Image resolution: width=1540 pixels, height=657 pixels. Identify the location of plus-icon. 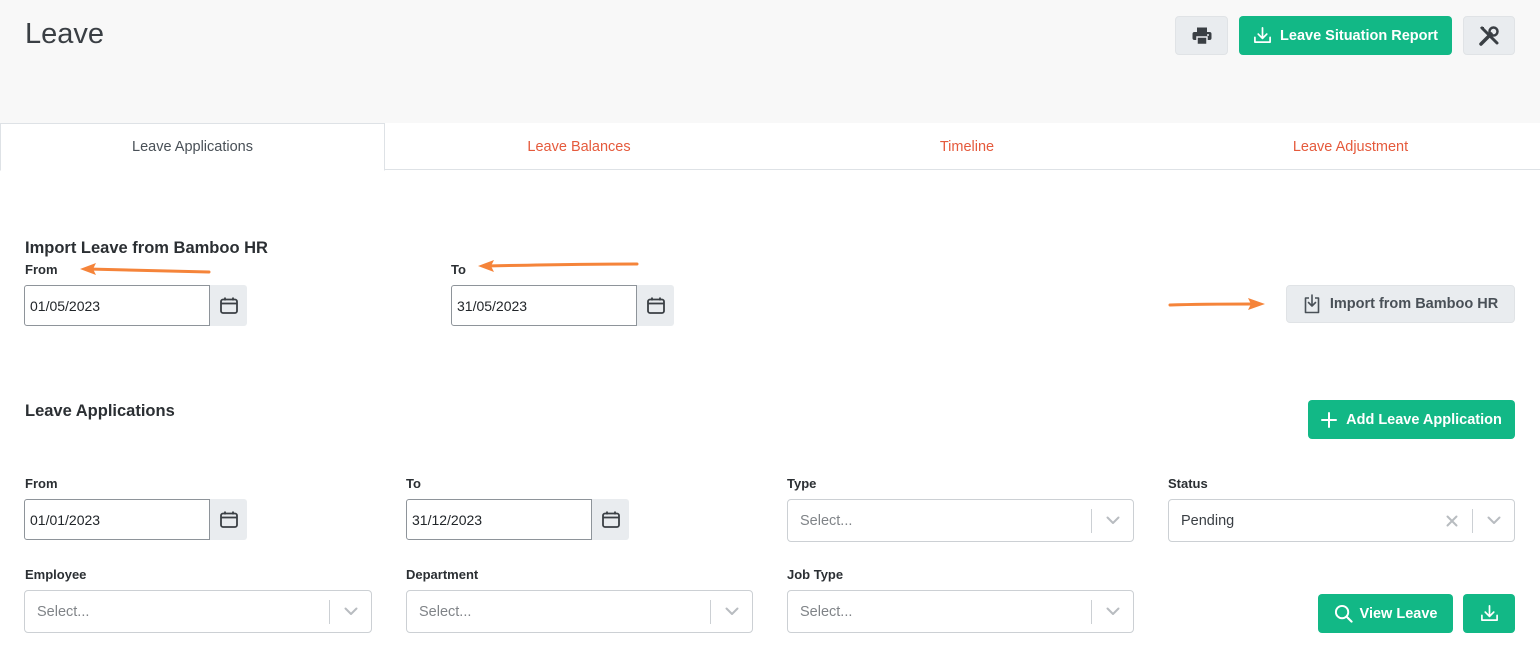
(1329, 419).